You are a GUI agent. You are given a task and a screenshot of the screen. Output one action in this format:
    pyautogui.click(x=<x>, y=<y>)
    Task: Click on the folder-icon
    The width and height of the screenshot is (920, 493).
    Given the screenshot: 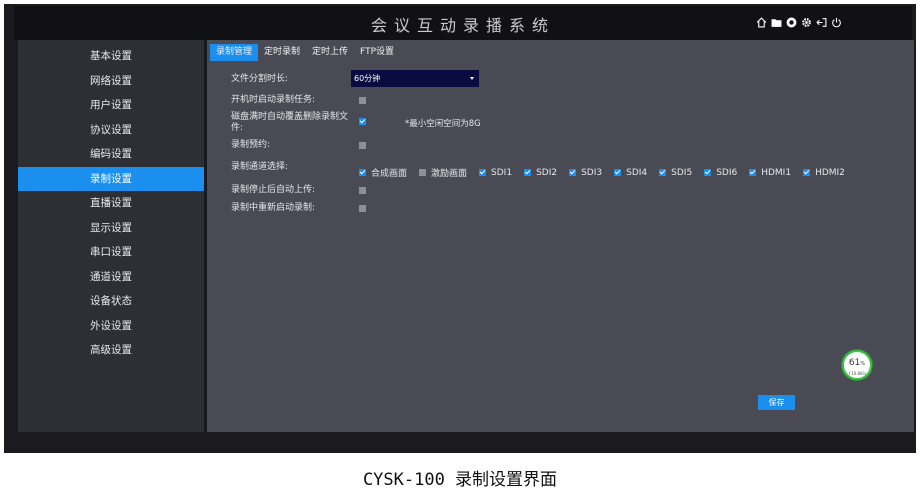 What is the action you would take?
    pyautogui.click(x=776, y=22)
    